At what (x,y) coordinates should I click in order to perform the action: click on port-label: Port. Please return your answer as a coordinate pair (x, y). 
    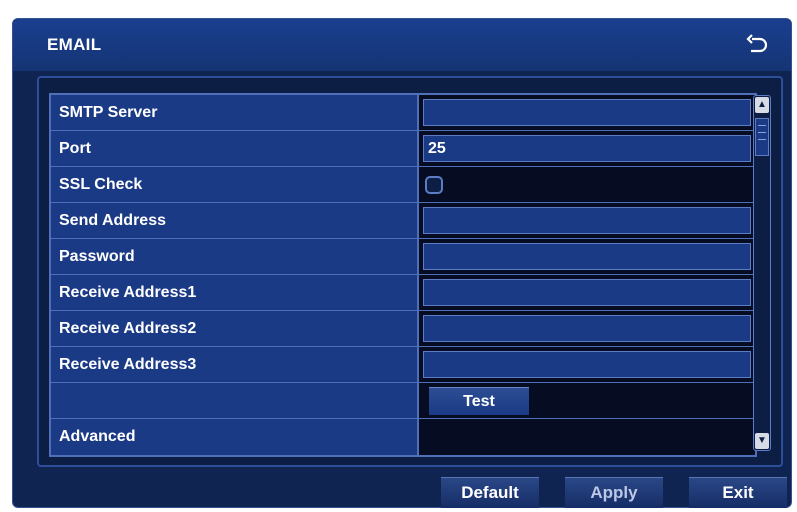
    Looking at the image, I should click on (235, 148).